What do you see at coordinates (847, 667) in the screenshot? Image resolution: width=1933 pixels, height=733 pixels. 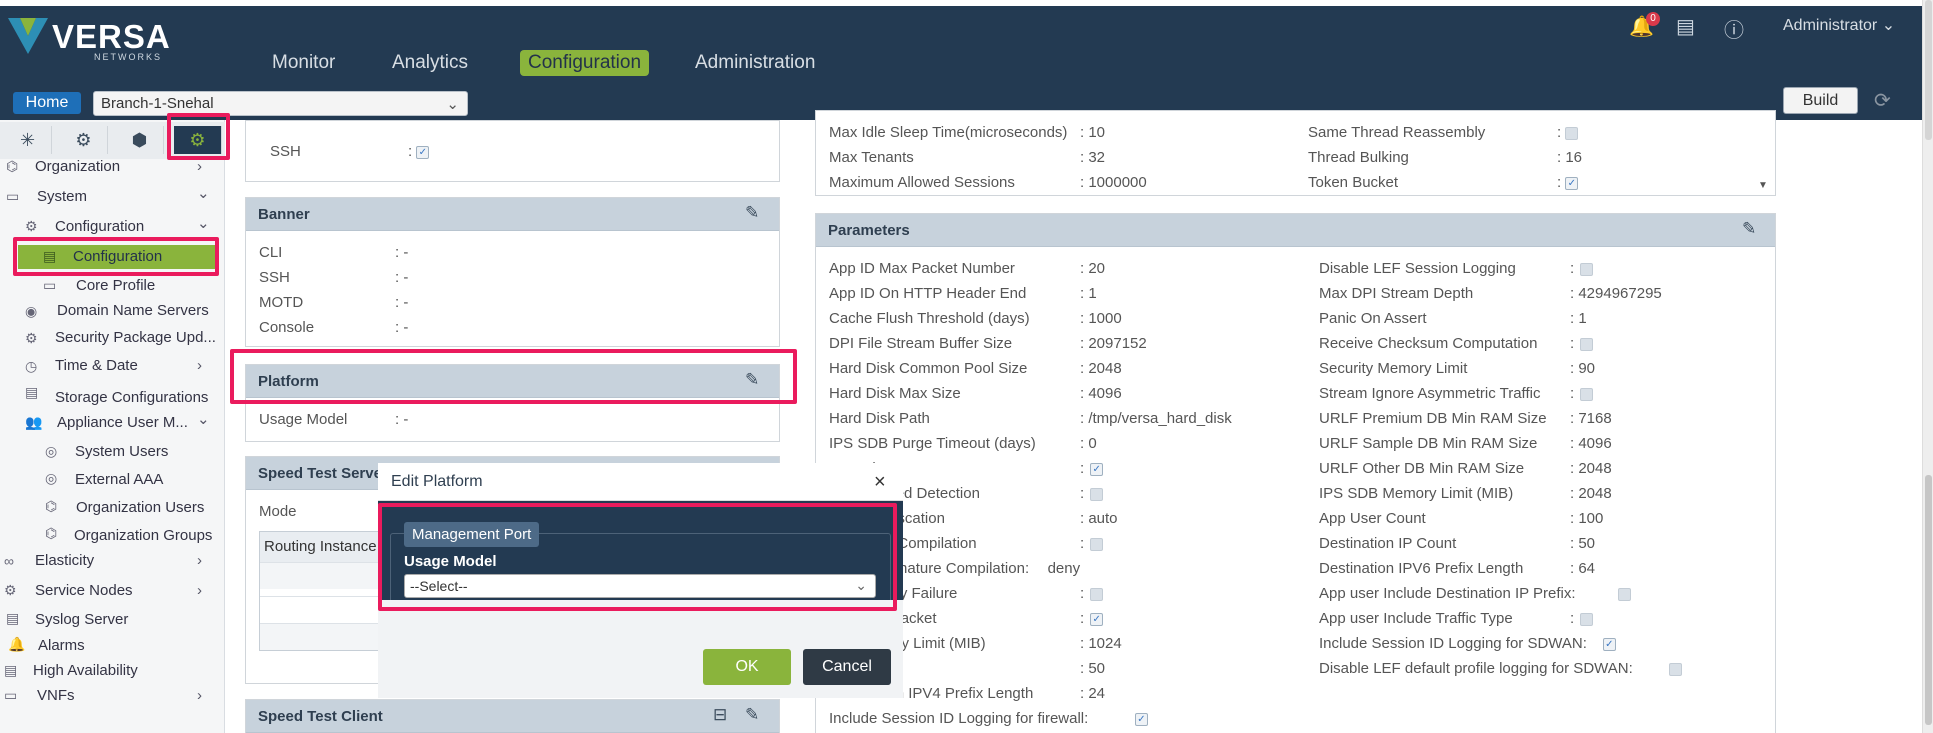 I see `cancel-button: Cancel` at bounding box center [847, 667].